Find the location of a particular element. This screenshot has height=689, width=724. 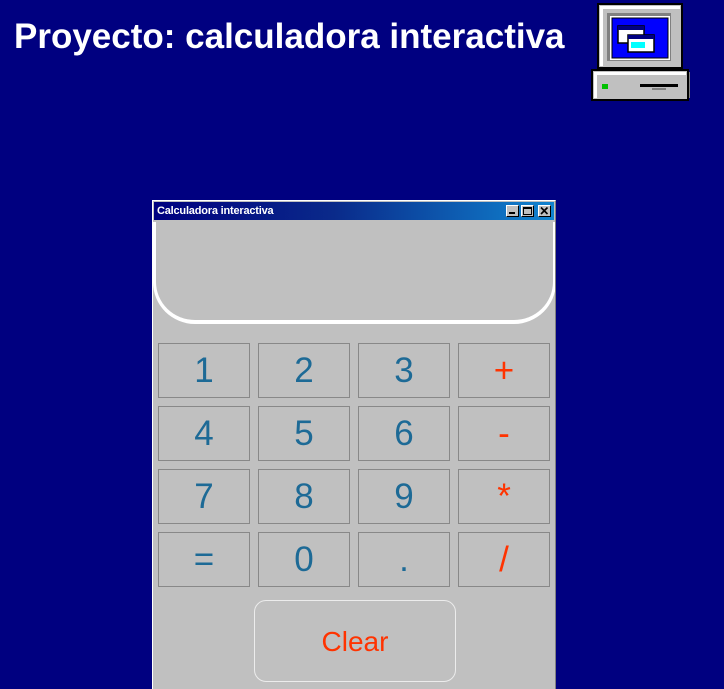

close-button is located at coordinates (544, 211).